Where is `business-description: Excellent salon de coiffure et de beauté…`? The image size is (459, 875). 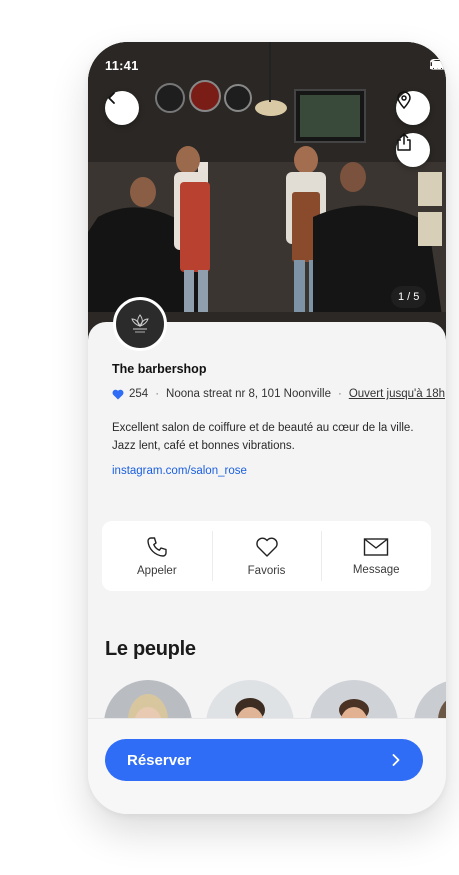 business-description: Excellent salon de coiffure et de beauté… is located at coordinates (263, 437).